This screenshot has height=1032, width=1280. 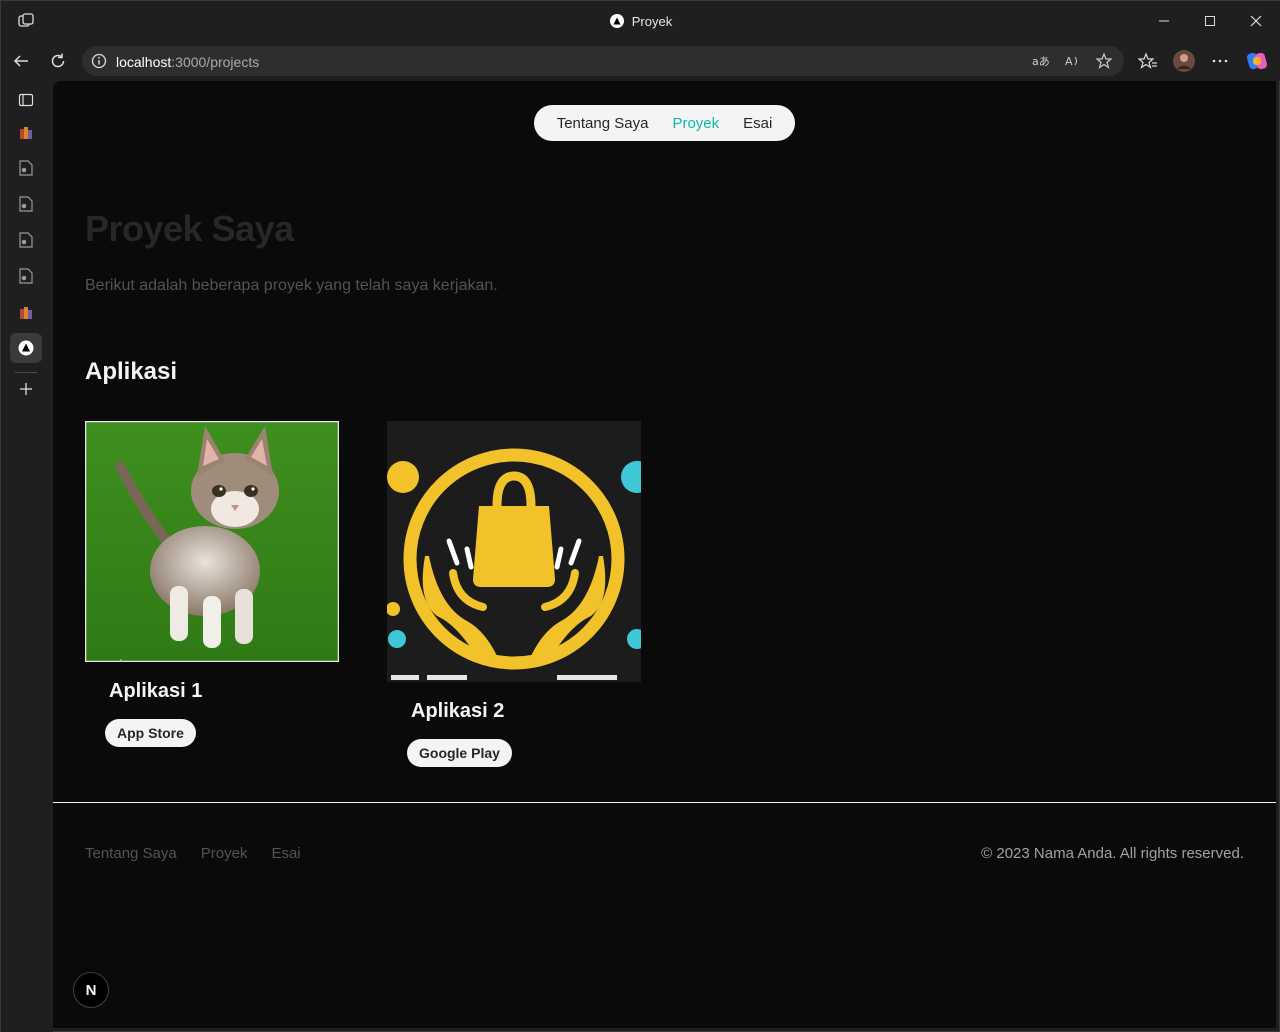 What do you see at coordinates (215, 62) in the screenshot?
I see `url-path: :3000/projects` at bounding box center [215, 62].